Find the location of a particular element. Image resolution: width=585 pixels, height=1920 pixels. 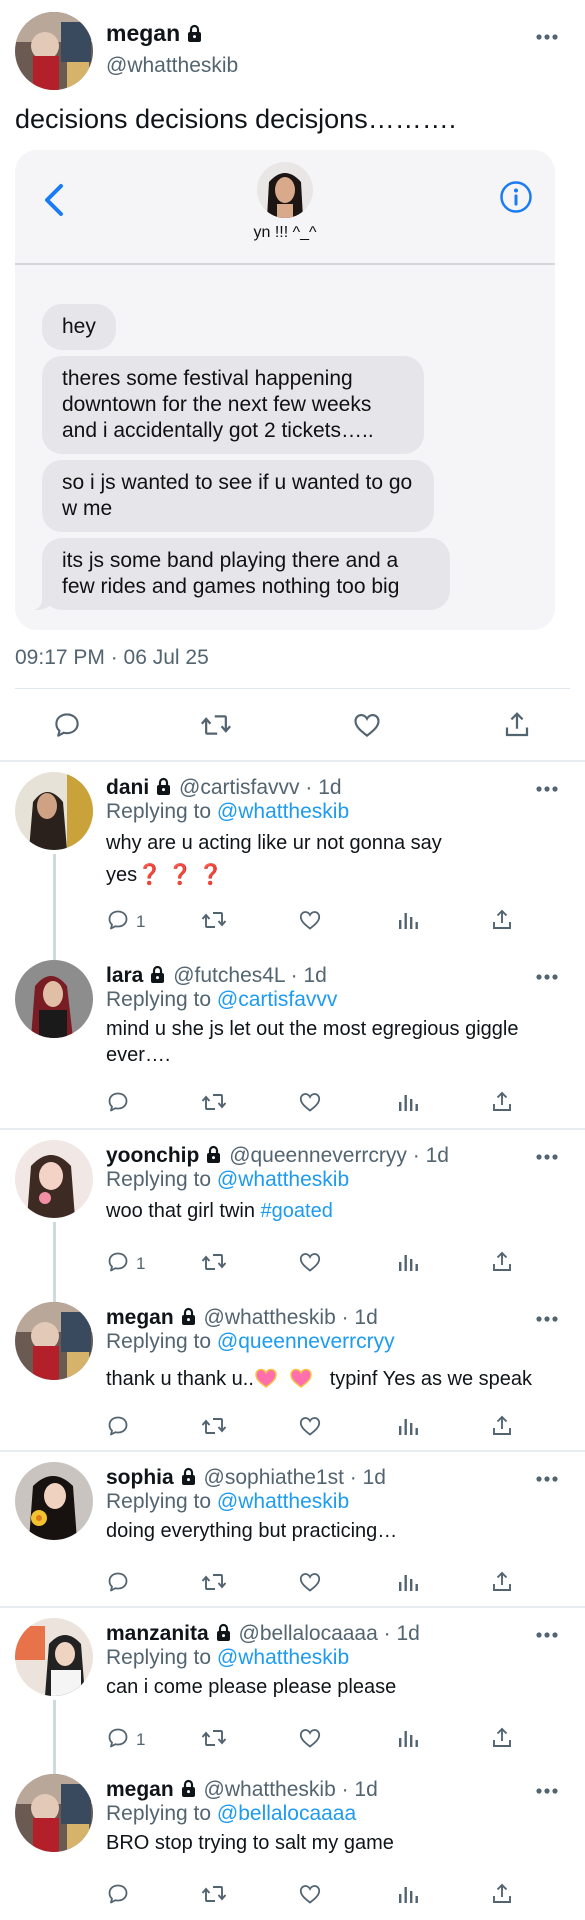

reply-text: thank u thank u.. typinf Yes as we speak is located at coordinates (336, 1379).